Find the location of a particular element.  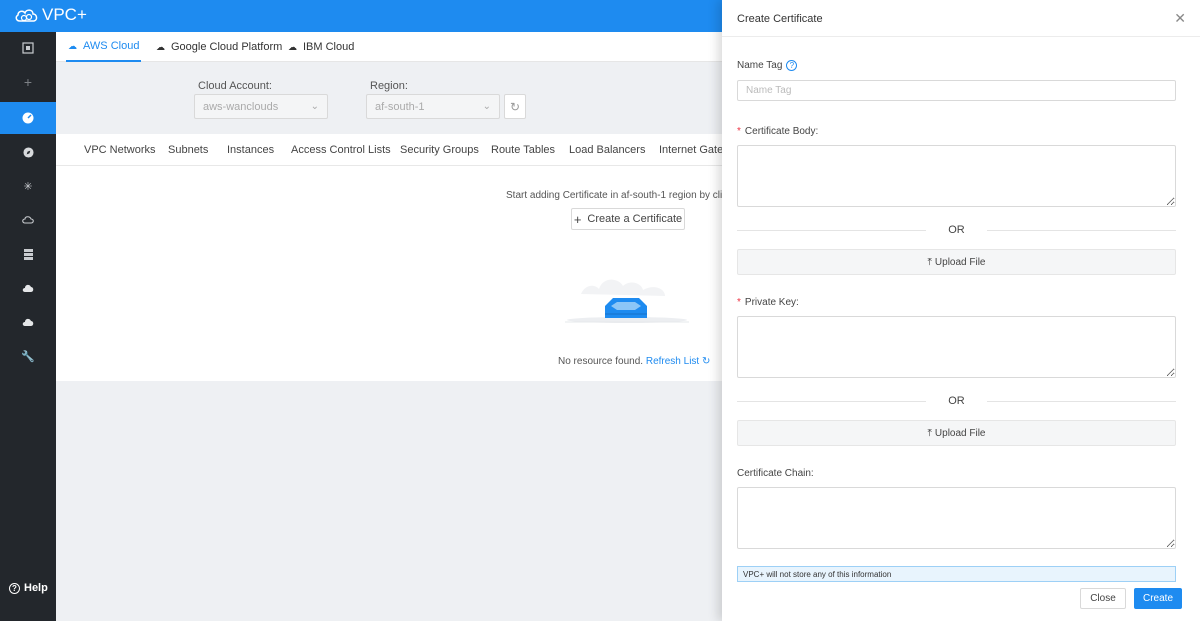

tab-internet-gateways: Internet Gatewa is located at coordinates (690, 150).